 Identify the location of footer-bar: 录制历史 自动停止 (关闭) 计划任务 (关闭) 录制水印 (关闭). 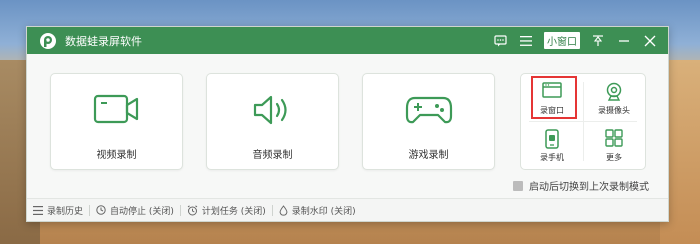
(347, 209).